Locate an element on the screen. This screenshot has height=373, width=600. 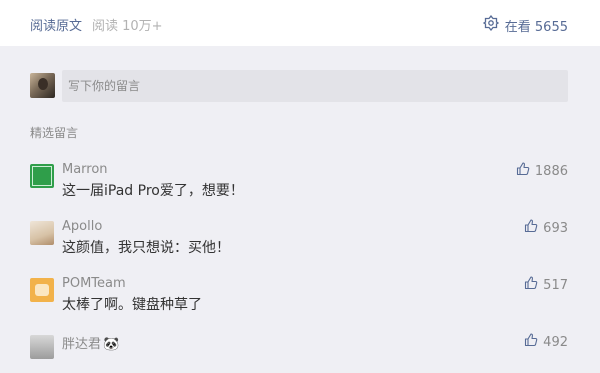
like-button: 1886 is located at coordinates (542, 171).